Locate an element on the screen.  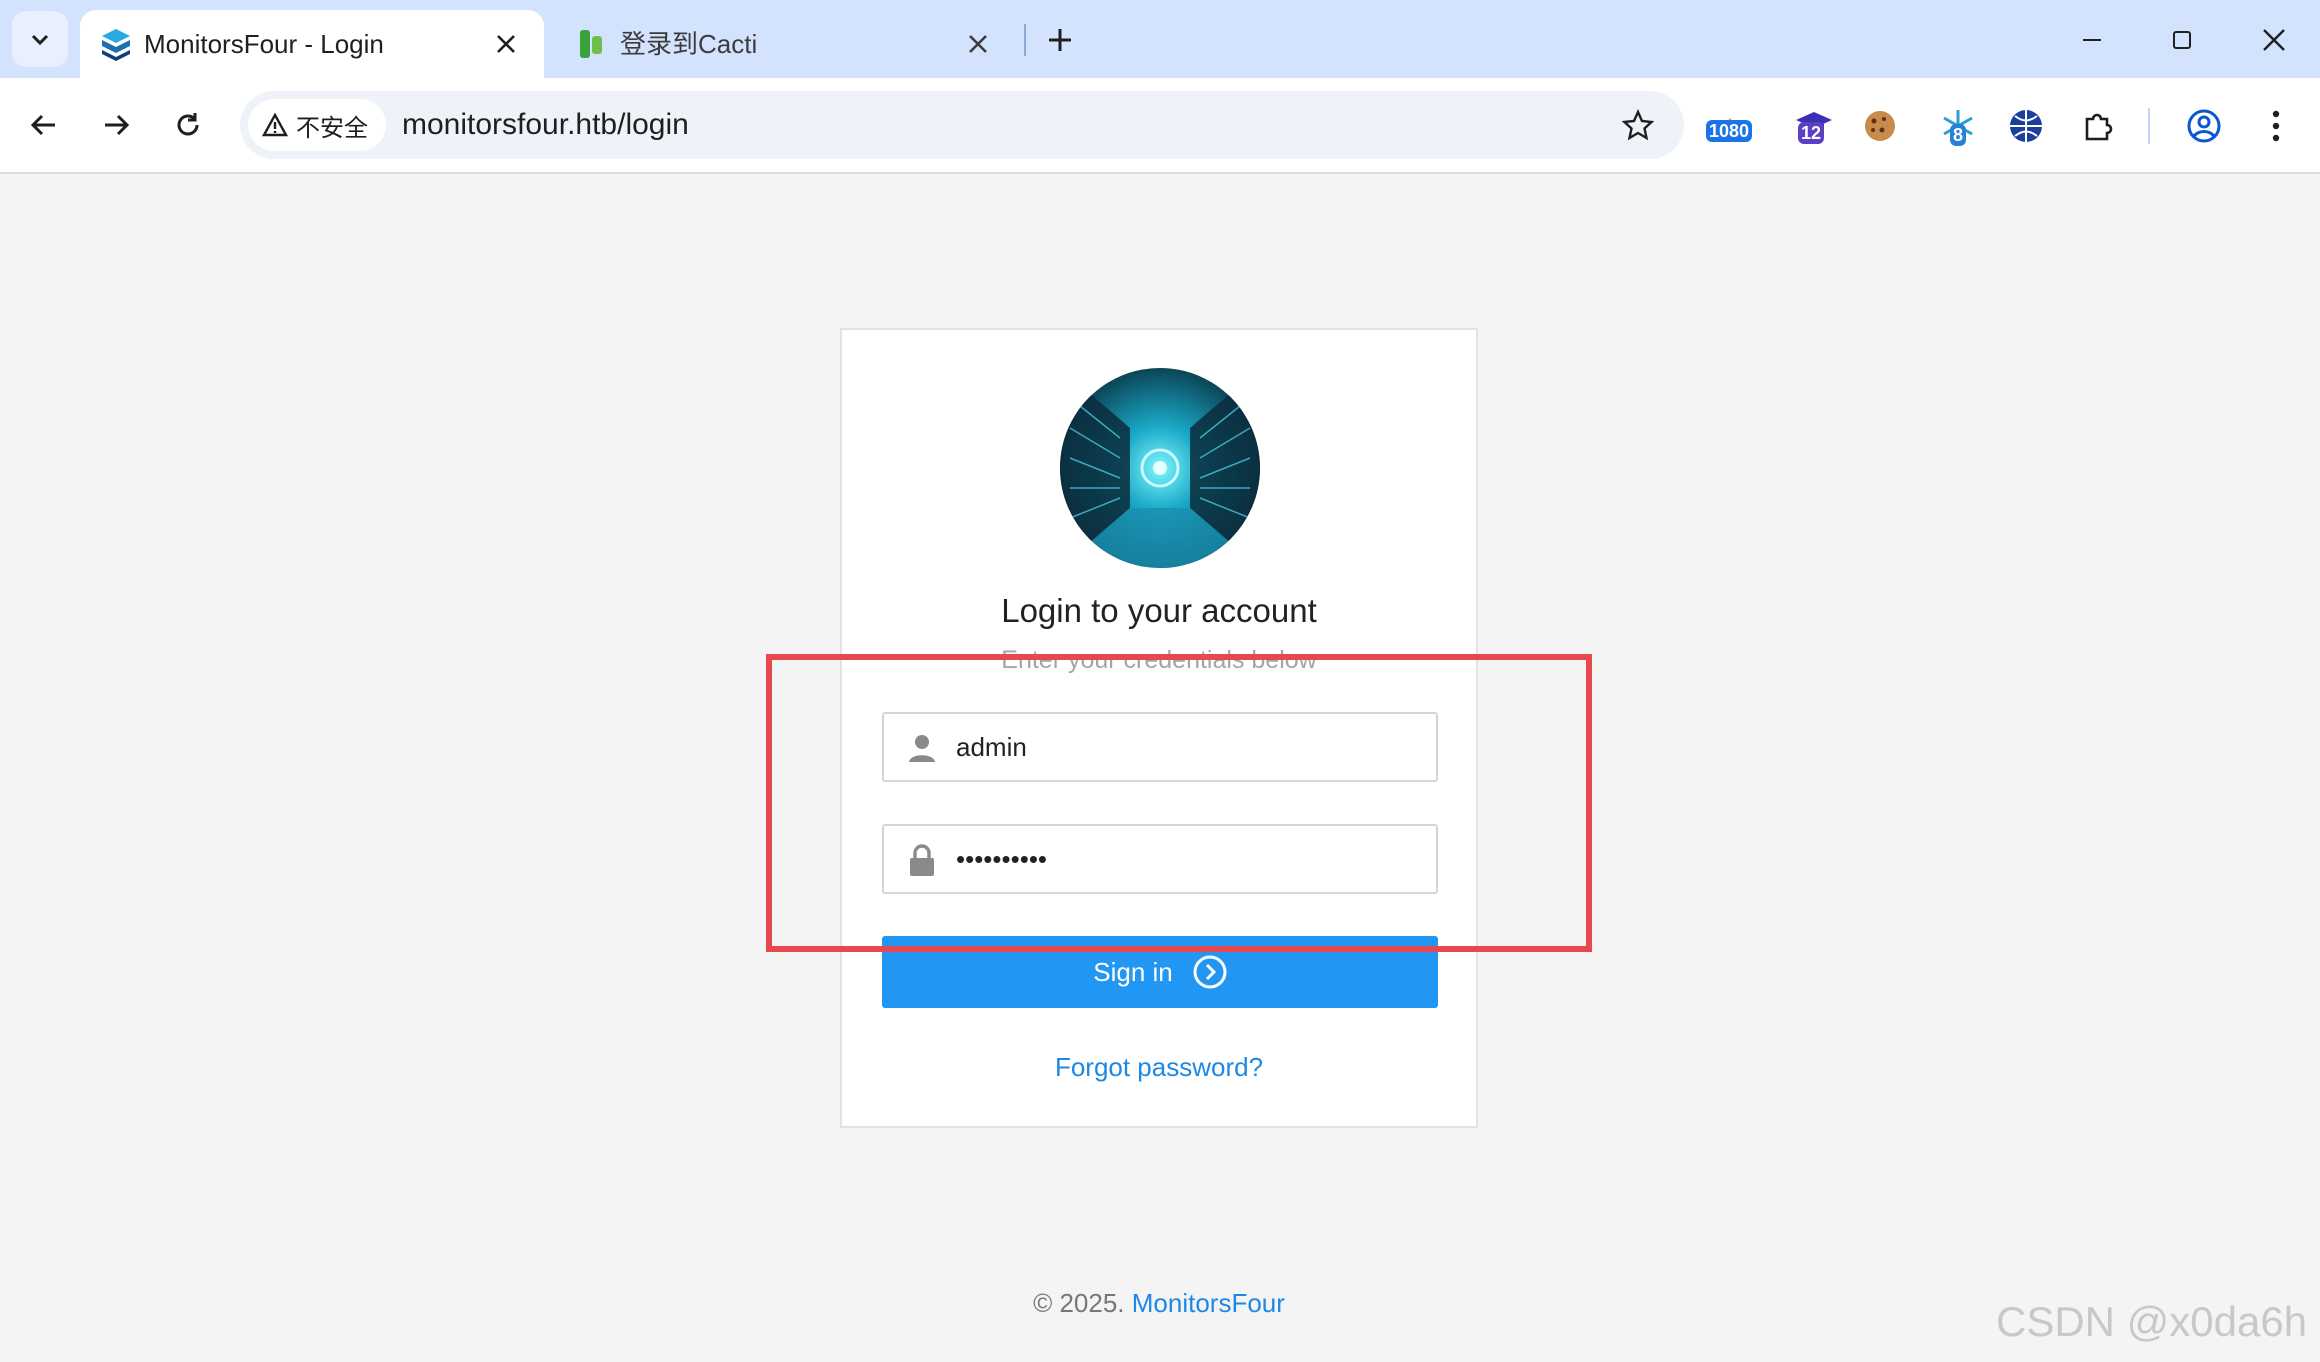
arrow-left-icon is located at coordinates (42, 125).